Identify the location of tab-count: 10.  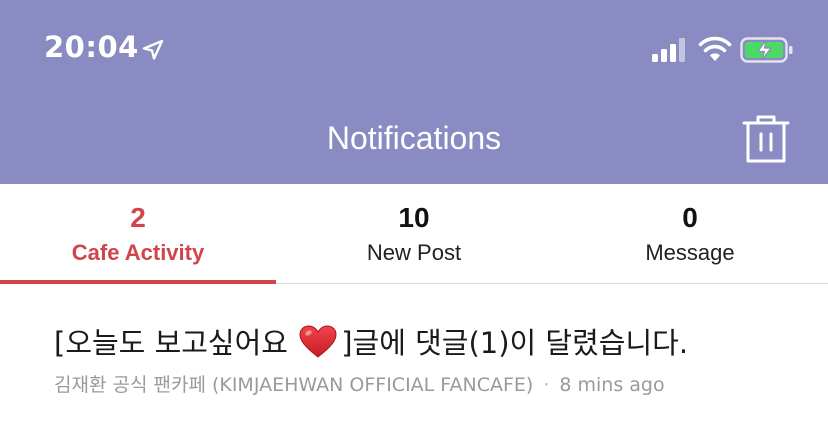
(414, 217).